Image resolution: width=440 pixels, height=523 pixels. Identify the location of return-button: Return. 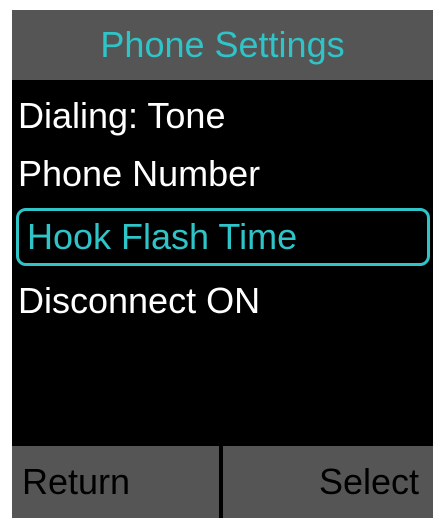
(117, 482).